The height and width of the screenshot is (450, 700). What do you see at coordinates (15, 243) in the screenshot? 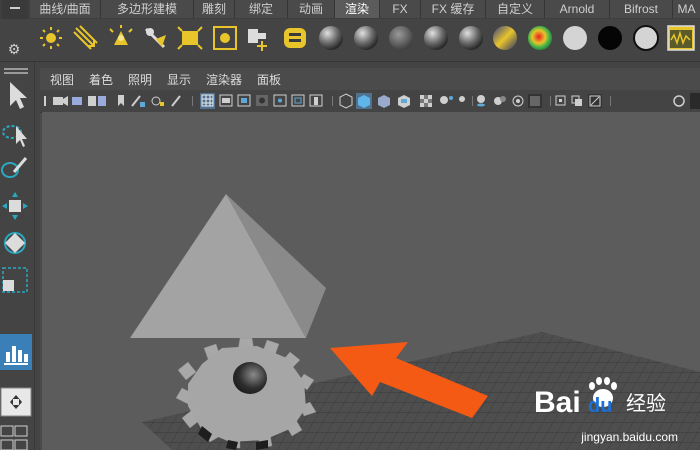
I see `rotate-tool-icon` at bounding box center [15, 243].